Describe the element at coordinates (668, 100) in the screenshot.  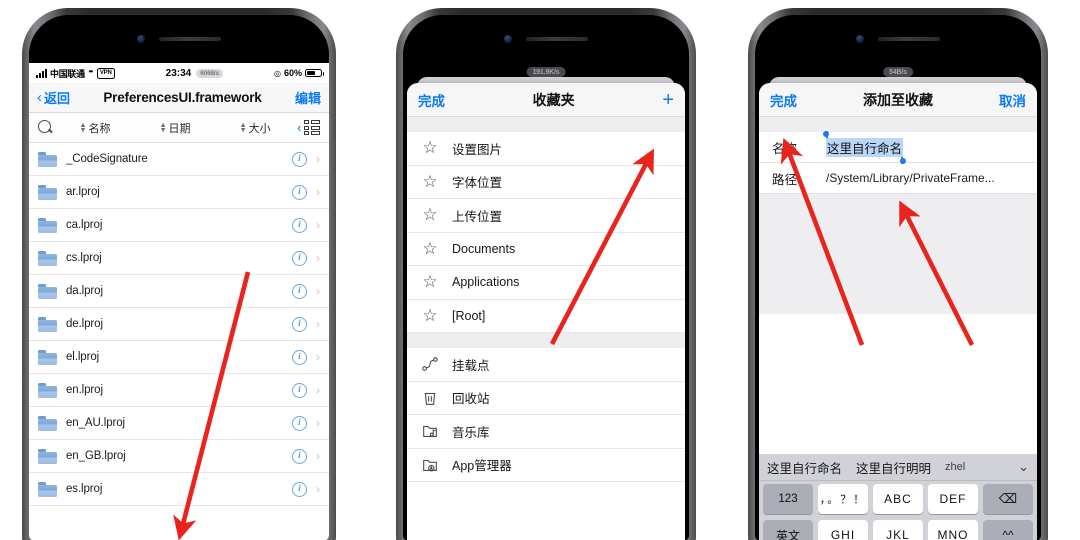
I see `plus-icon: +` at that location.